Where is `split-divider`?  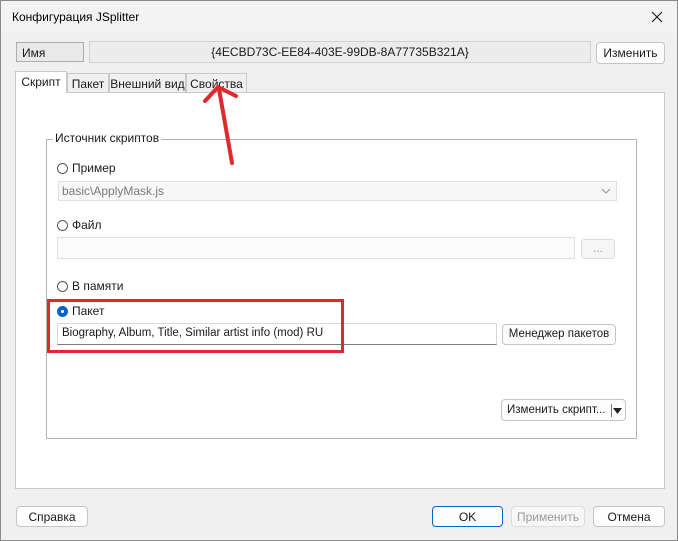 split-divider is located at coordinates (611, 410).